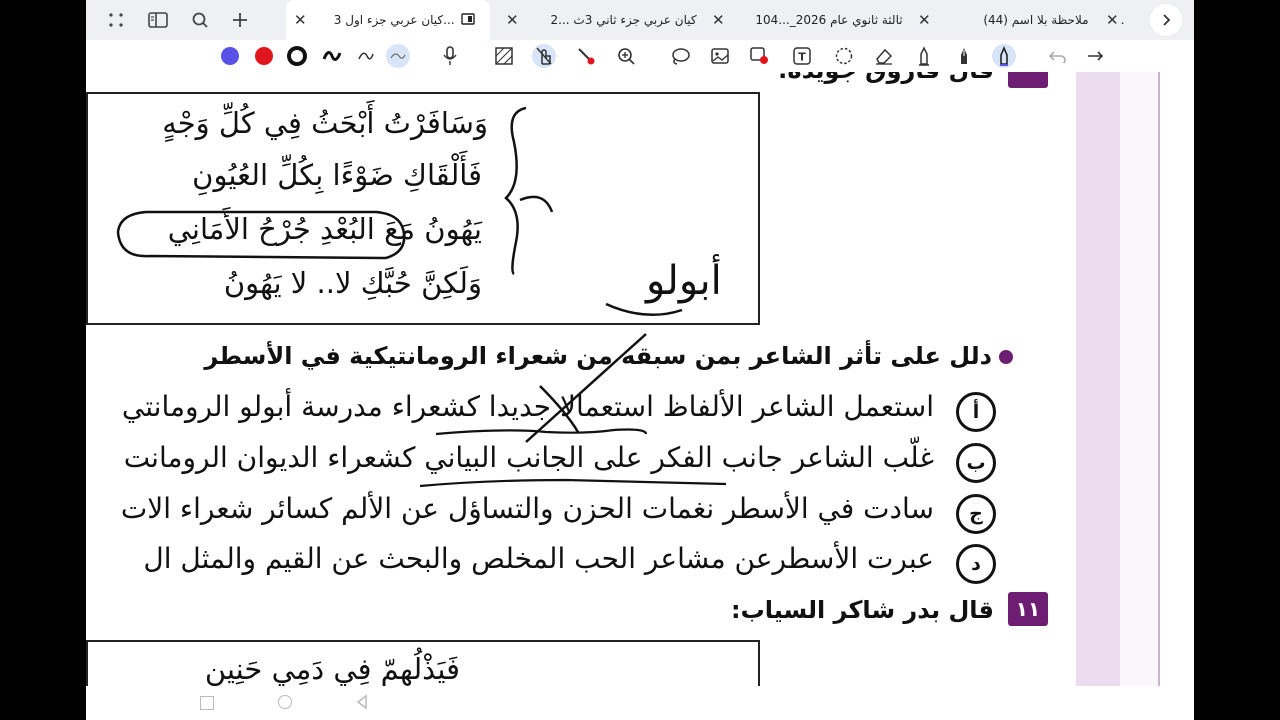  I want to click on image-insert-icon, so click(720, 56).